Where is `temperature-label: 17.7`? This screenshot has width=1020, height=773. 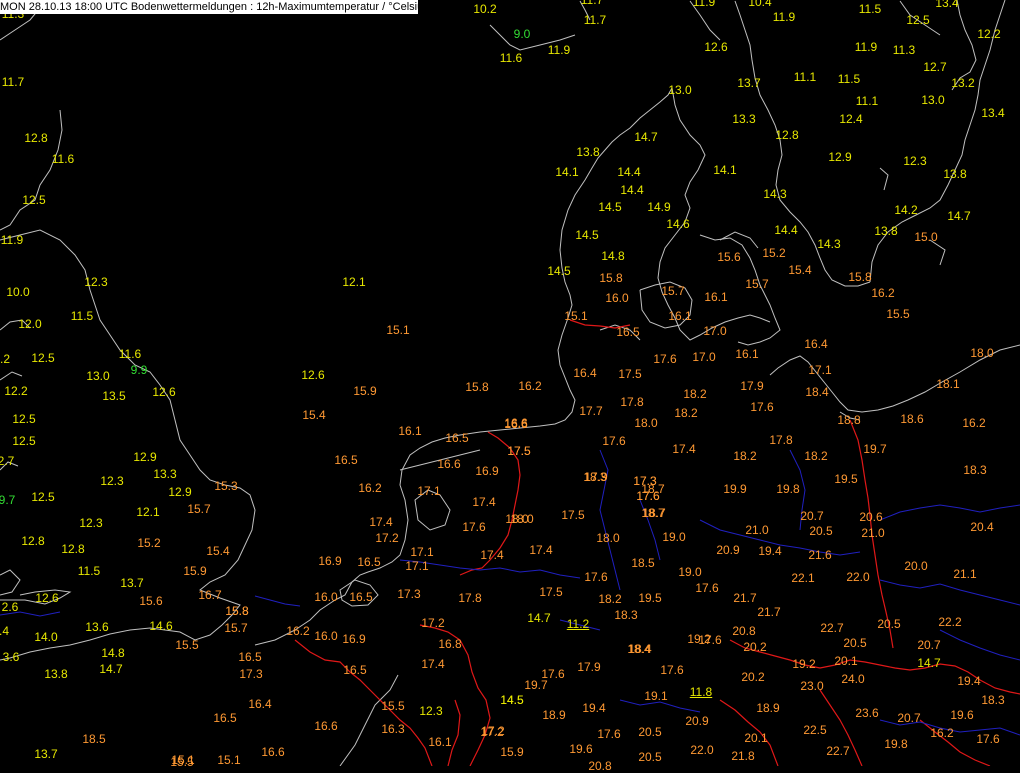
temperature-label: 17.7 is located at coordinates (591, 411).